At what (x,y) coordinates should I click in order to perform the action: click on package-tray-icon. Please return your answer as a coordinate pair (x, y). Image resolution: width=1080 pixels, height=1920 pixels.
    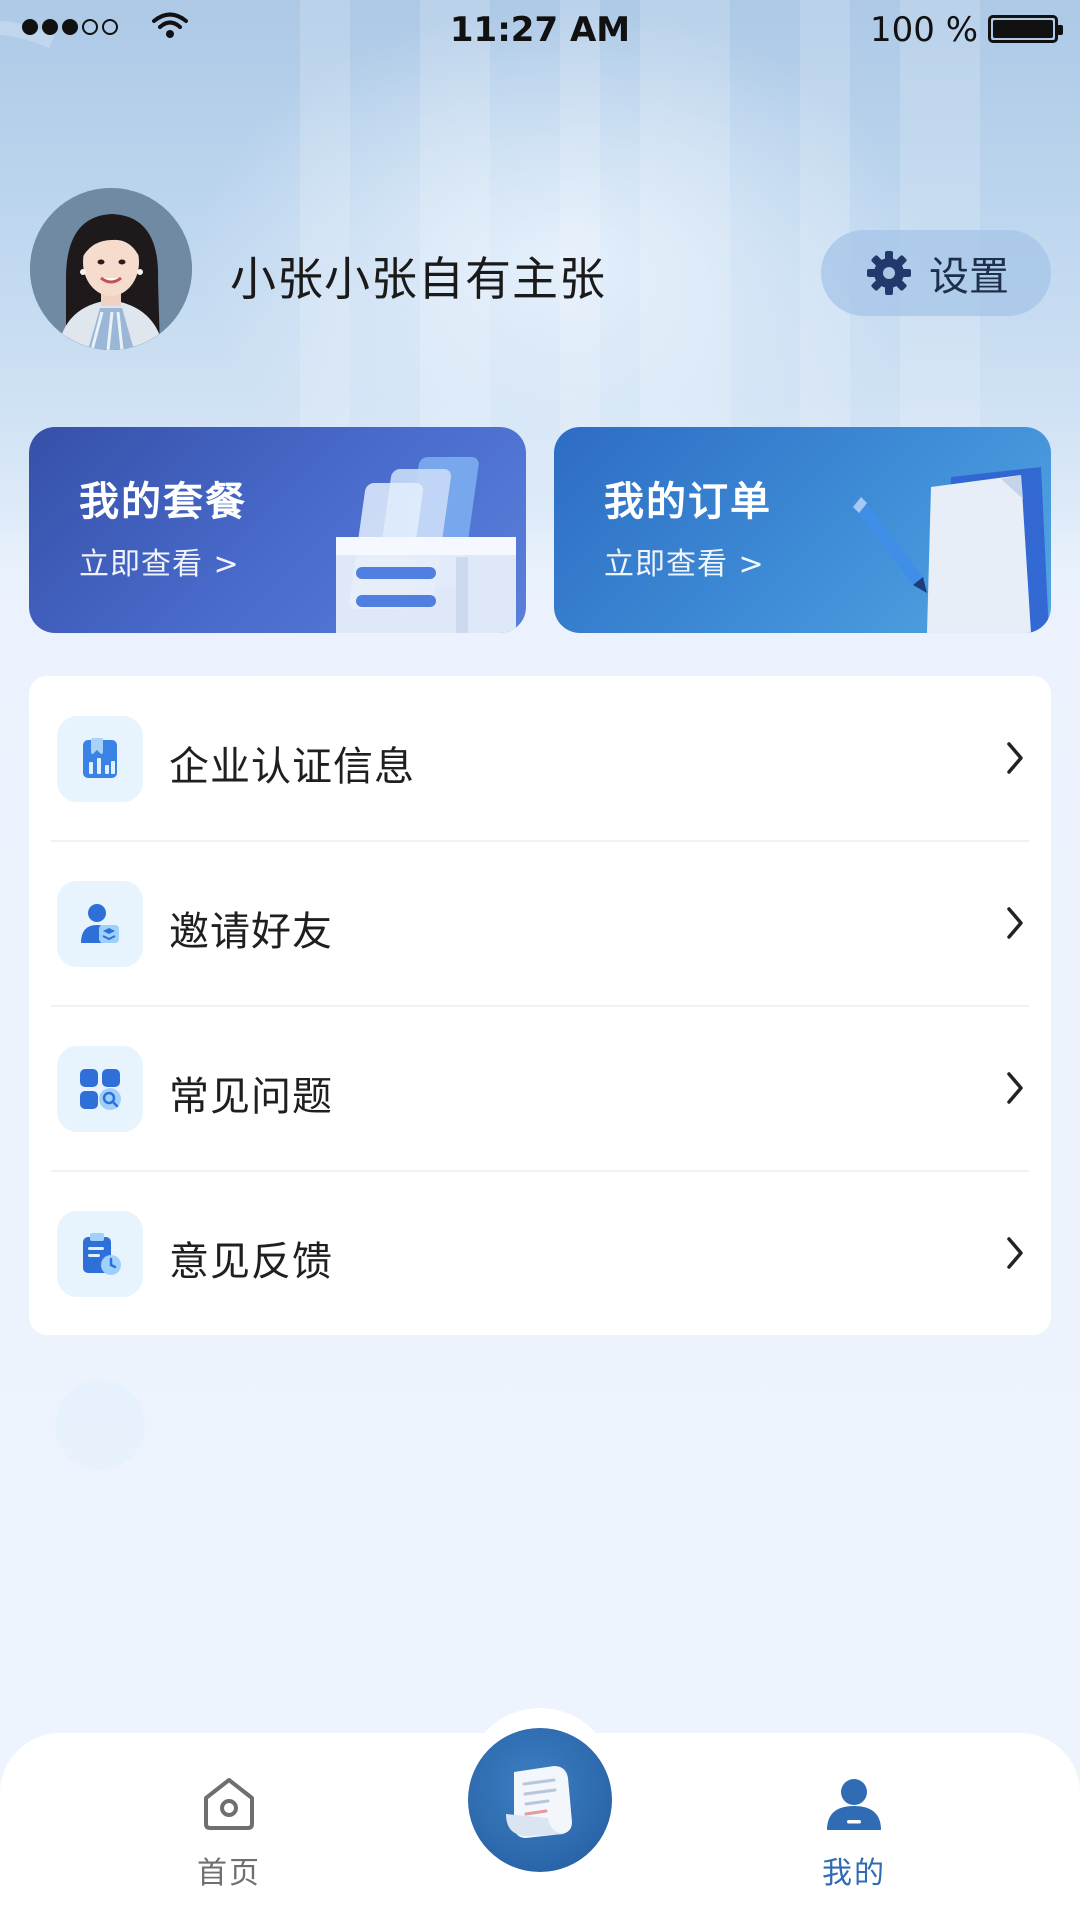
    Looking at the image, I should click on (426, 545).